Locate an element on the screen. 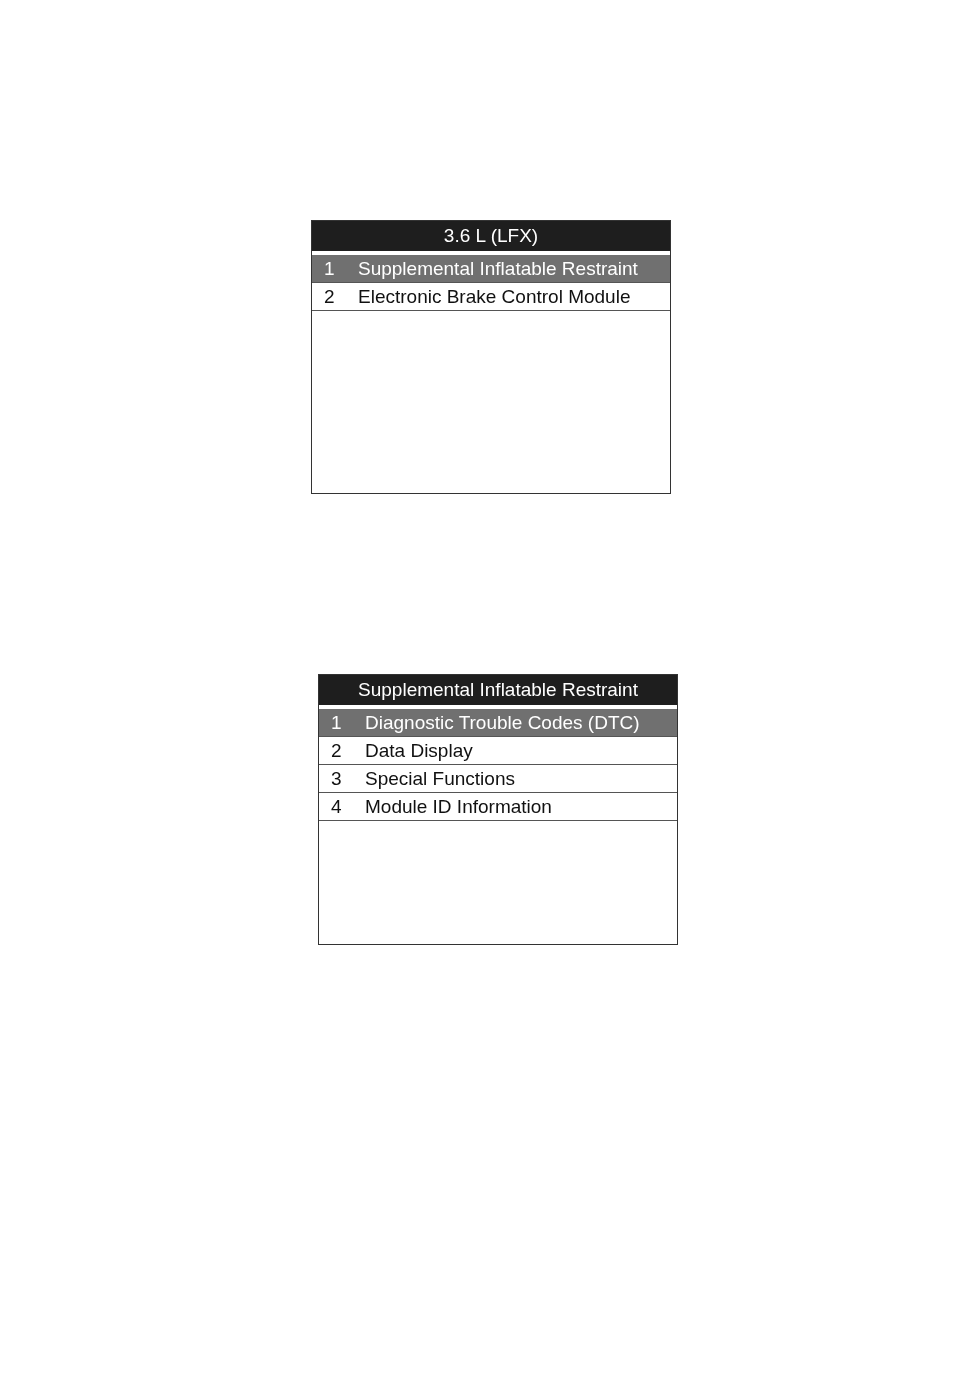 This screenshot has width=954, height=1374. menu-item: 3 Special Functions is located at coordinates (498, 779).